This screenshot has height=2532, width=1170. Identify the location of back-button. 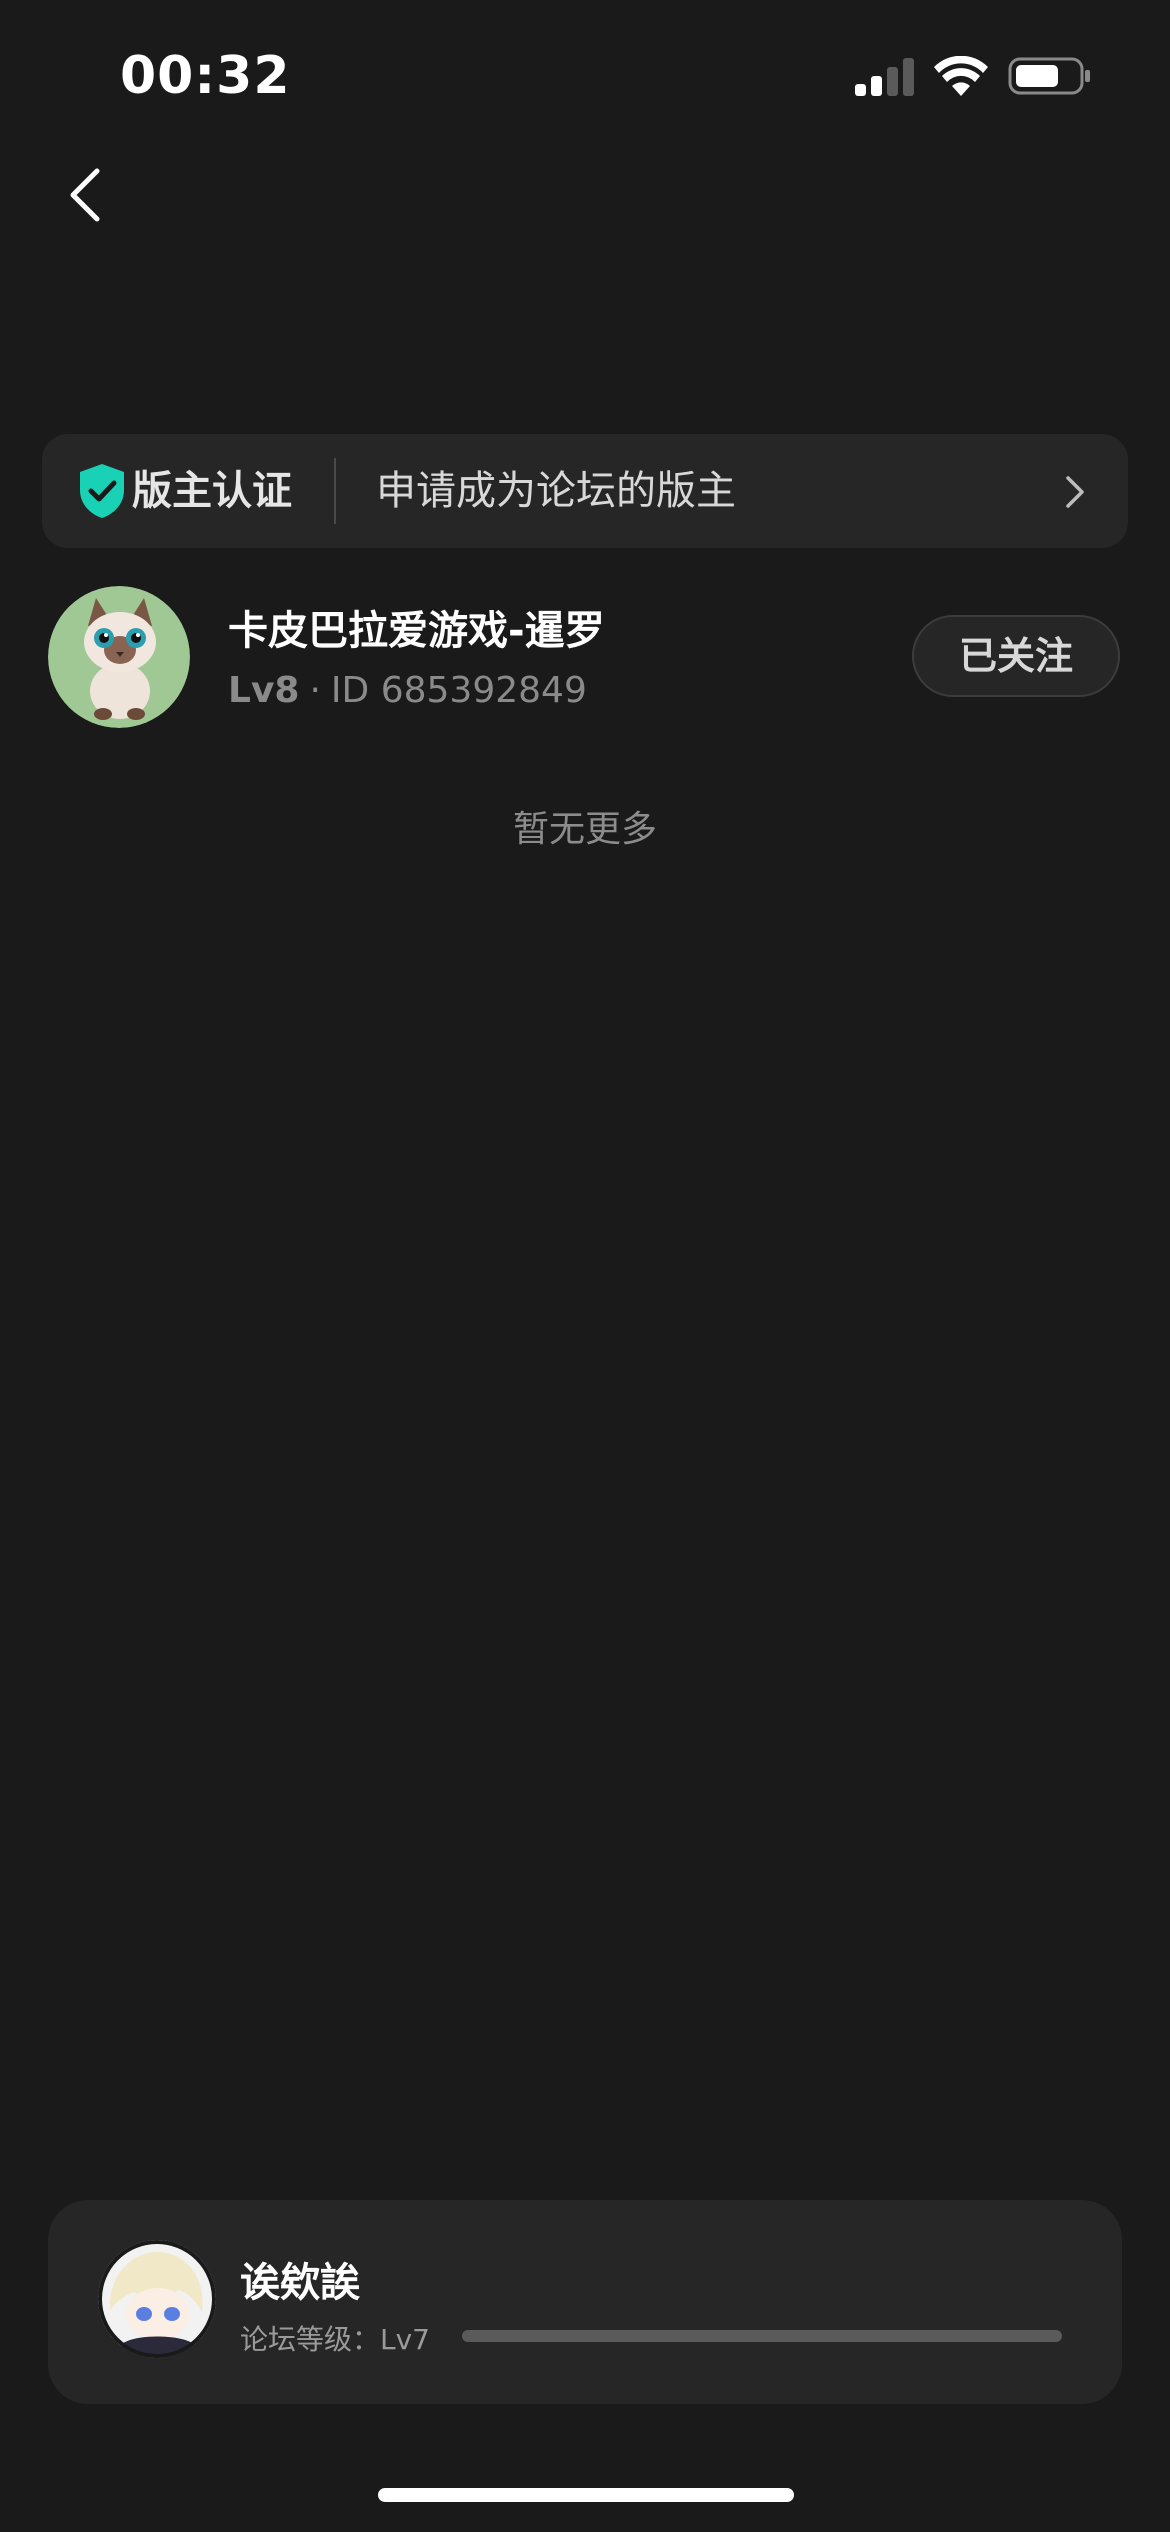
(85, 195).